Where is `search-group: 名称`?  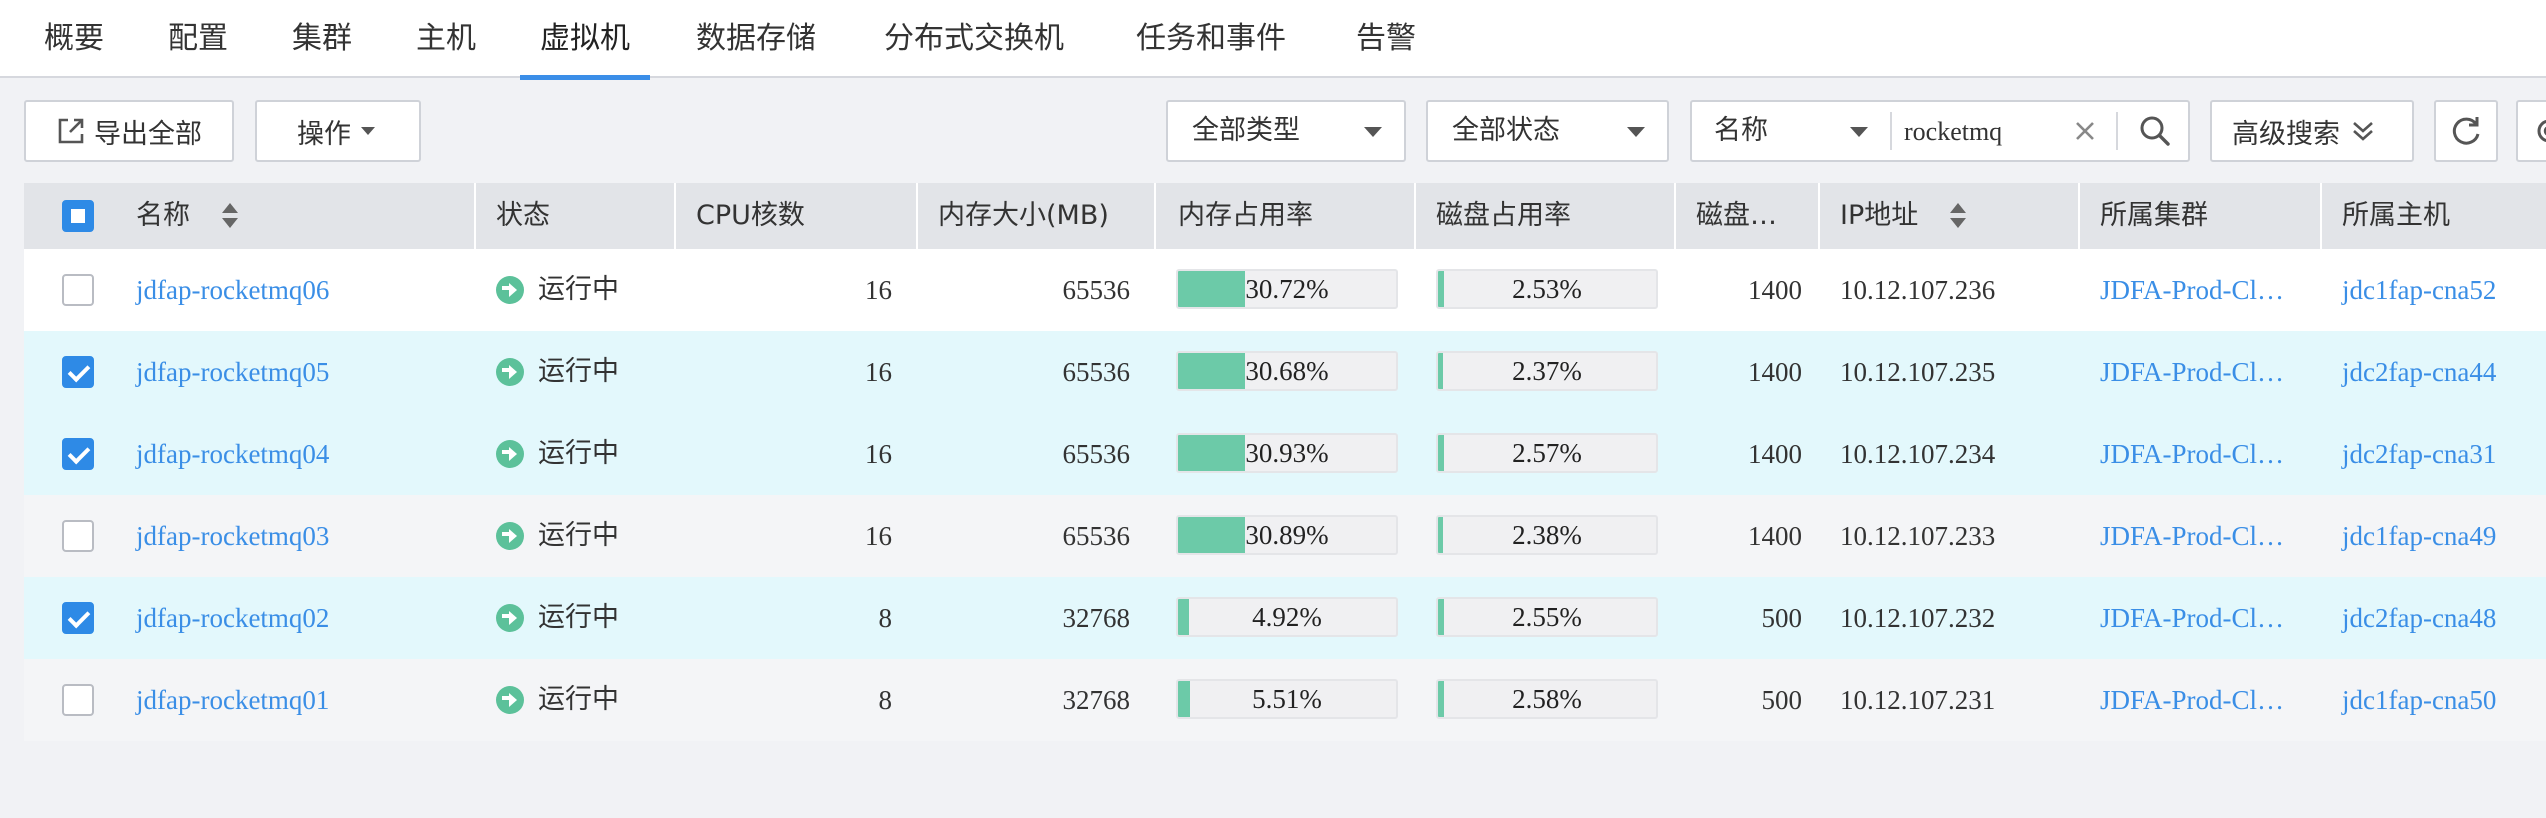 search-group: 名称 is located at coordinates (1940, 131).